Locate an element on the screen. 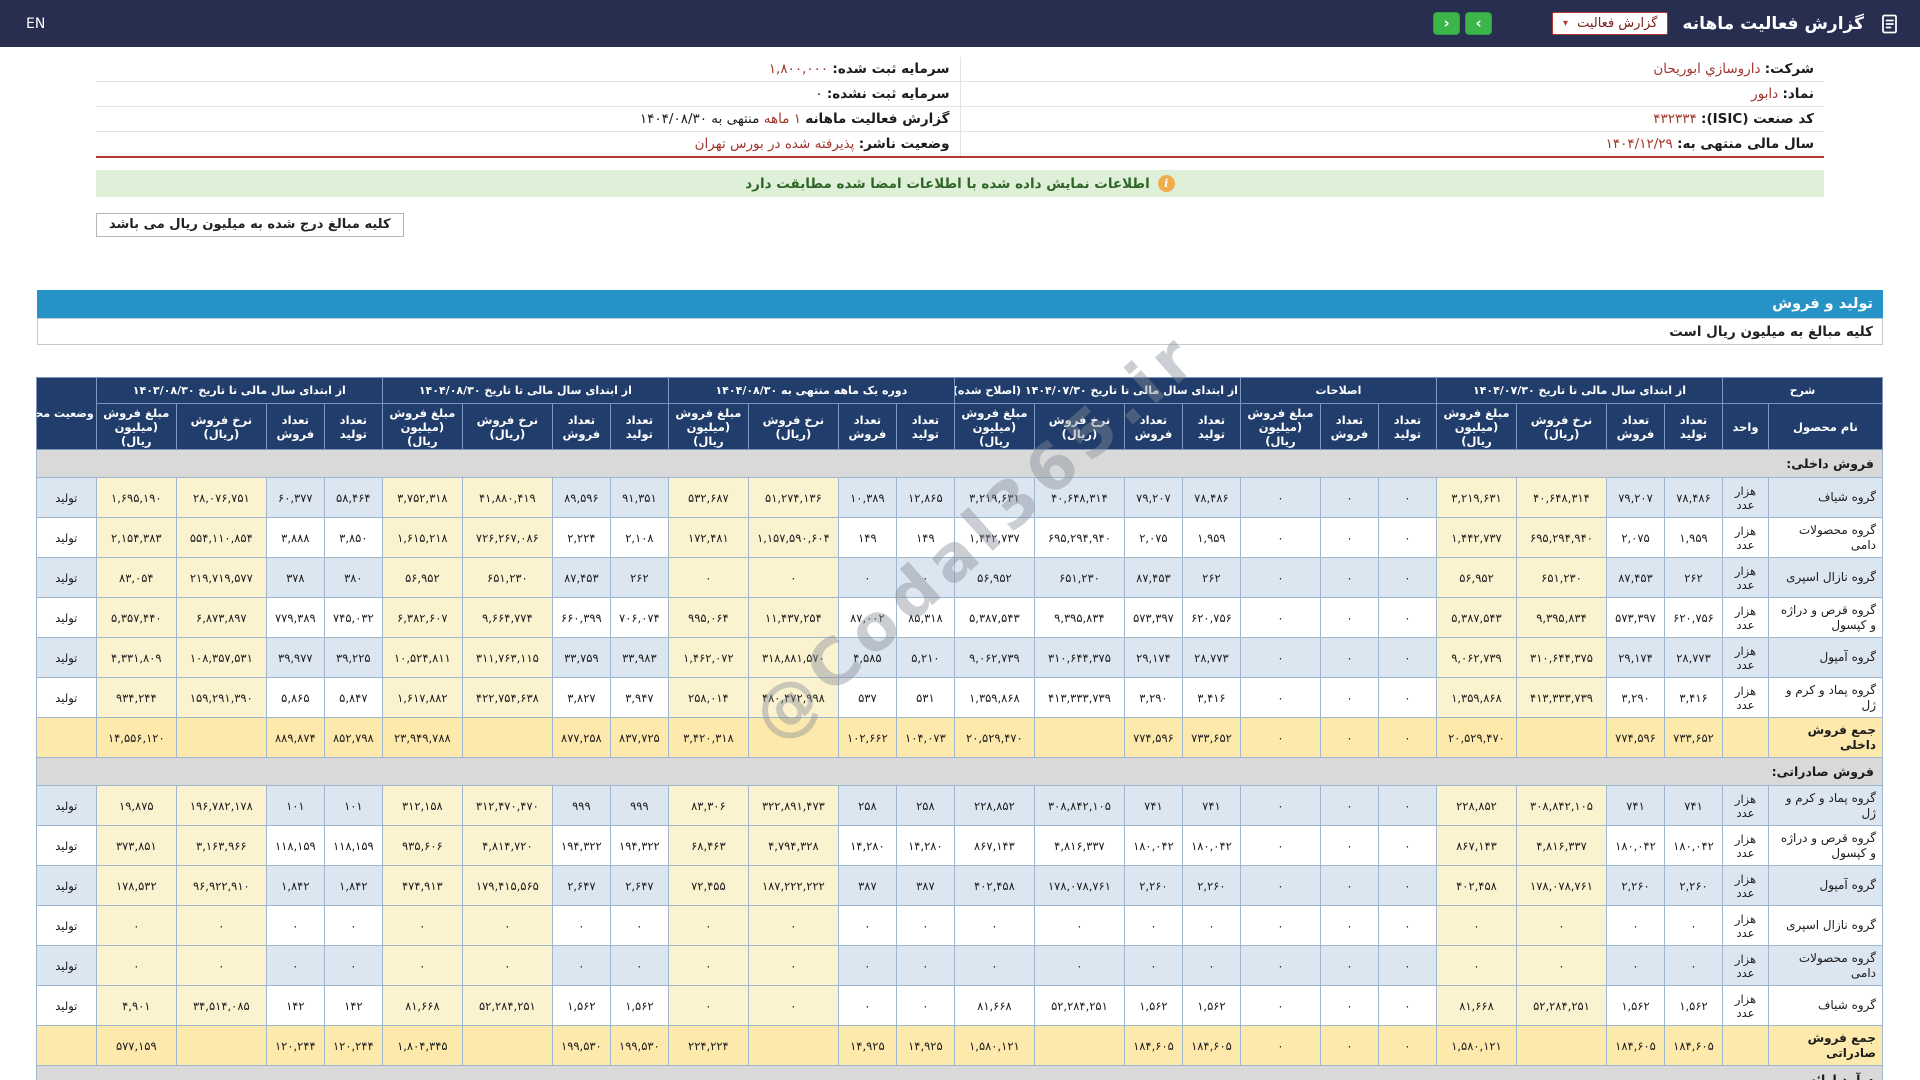 Image resolution: width=1920 pixels, height=1080 pixels. value-cell: ۴,۷۹۴,۳۲۸ is located at coordinates (793, 845).